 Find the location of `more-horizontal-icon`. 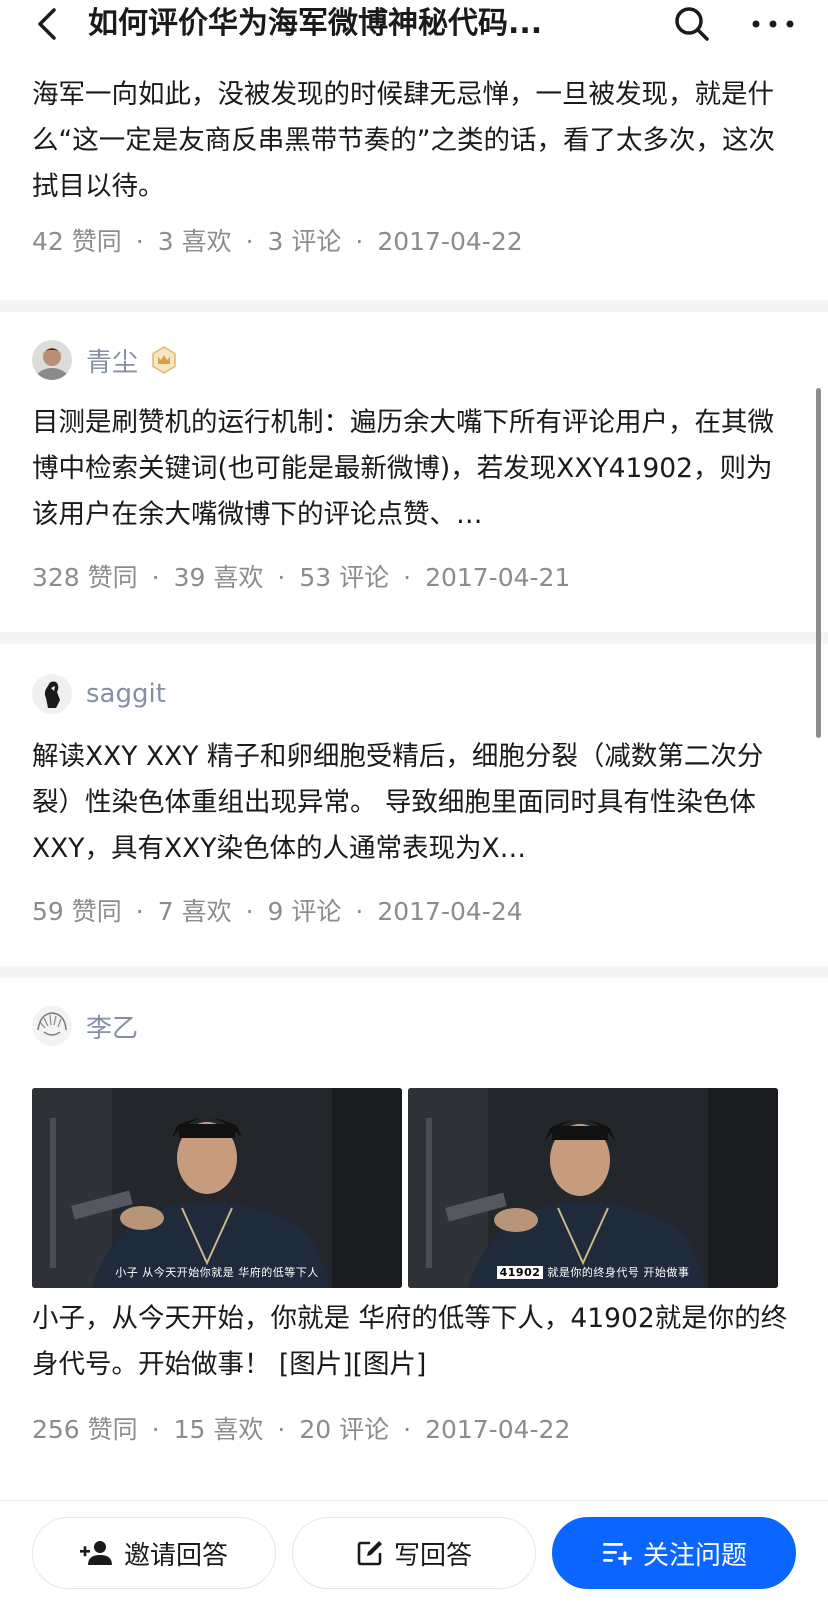

more-horizontal-icon is located at coordinates (773, 24).